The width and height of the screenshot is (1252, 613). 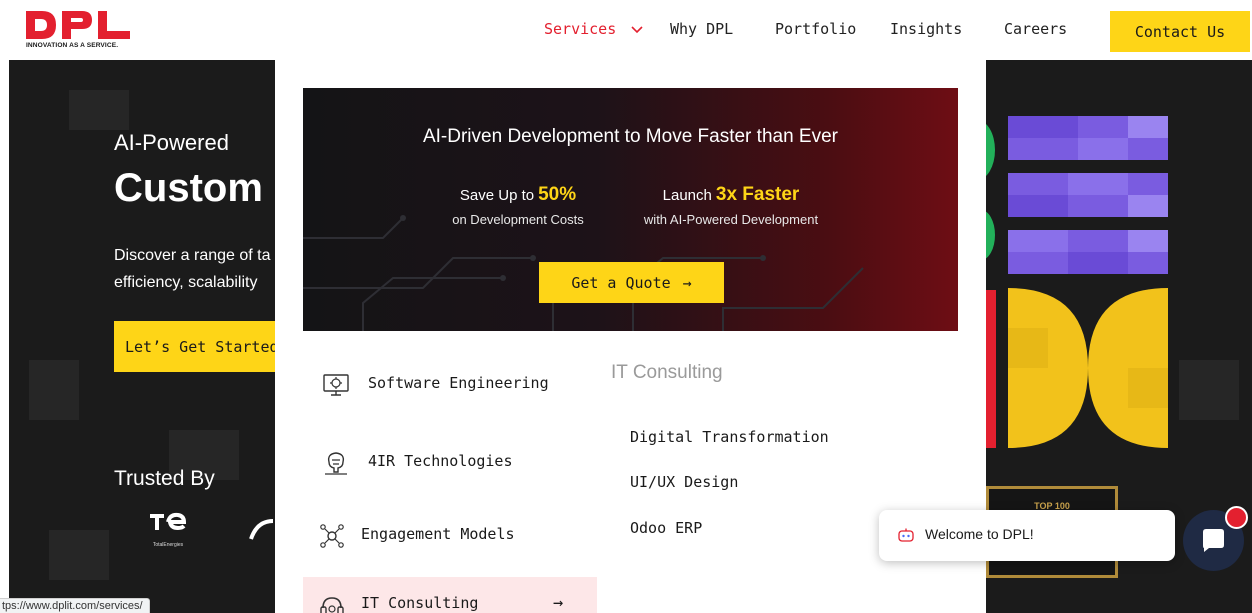 I want to click on menu-item-4ir-technologies: 4IR Technologies, so click(x=450, y=463).